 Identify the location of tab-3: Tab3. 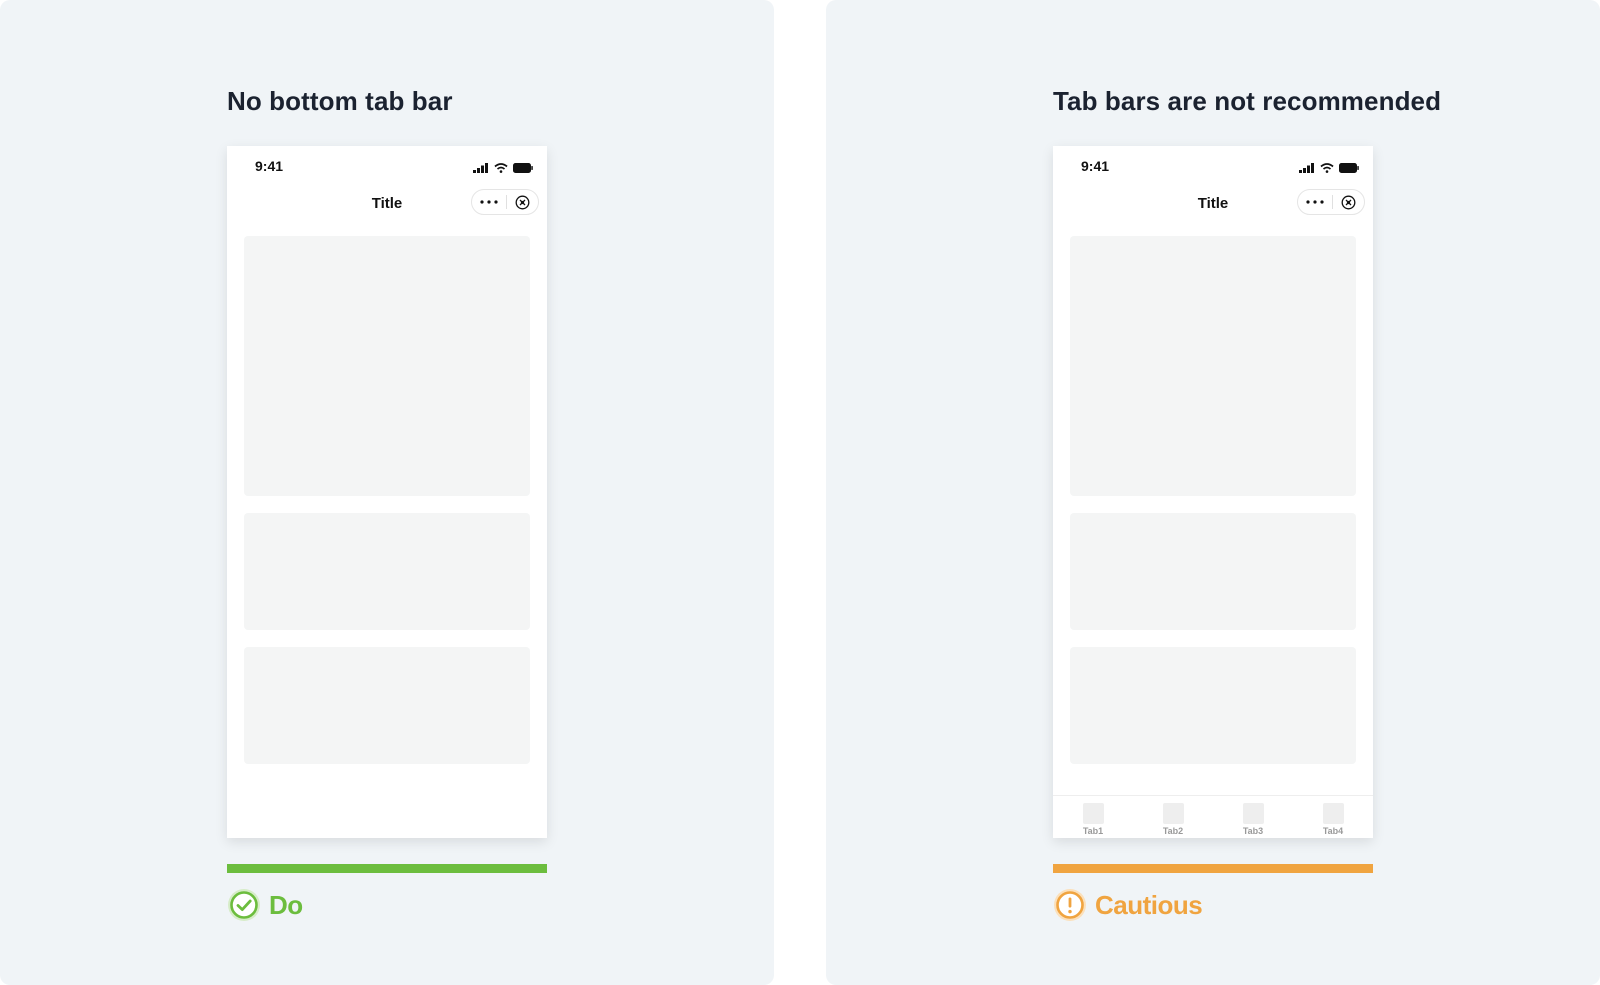
(1253, 817).